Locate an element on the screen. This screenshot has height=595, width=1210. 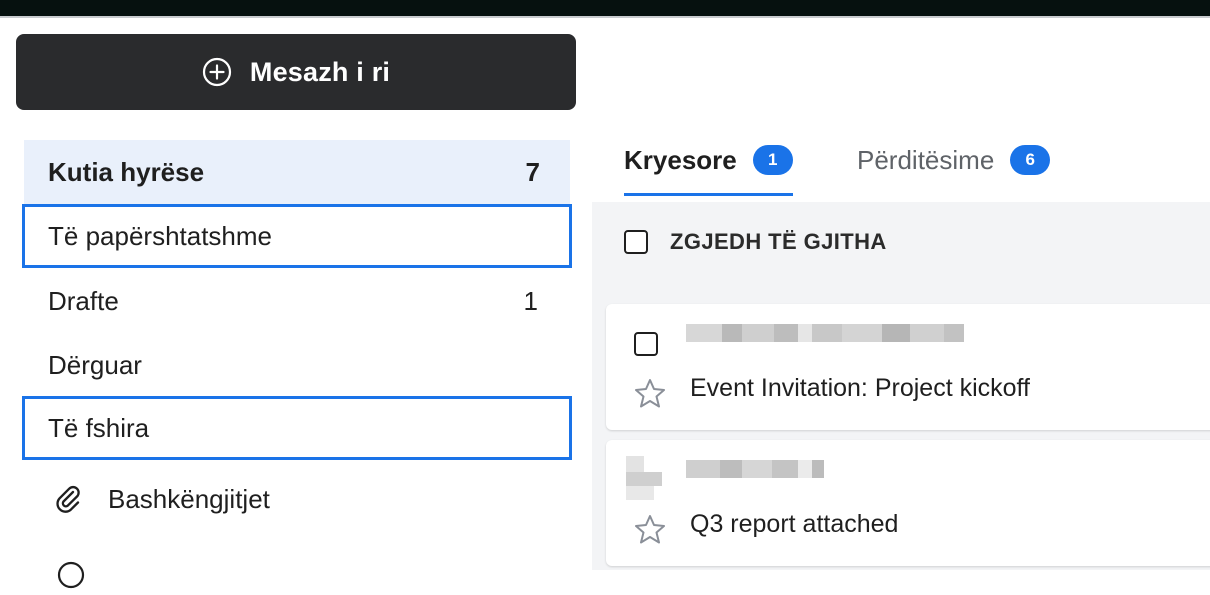
compose-label: Mesazh i ri is located at coordinates (320, 71).